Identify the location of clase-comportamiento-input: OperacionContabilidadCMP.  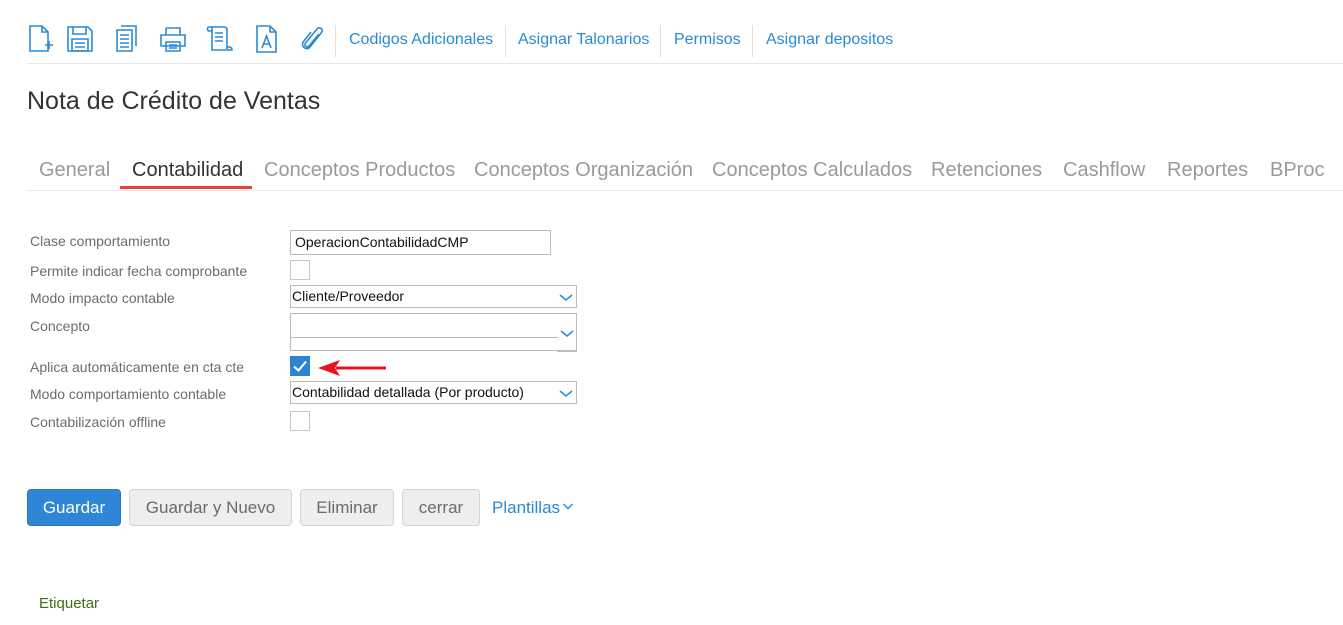
(420, 242).